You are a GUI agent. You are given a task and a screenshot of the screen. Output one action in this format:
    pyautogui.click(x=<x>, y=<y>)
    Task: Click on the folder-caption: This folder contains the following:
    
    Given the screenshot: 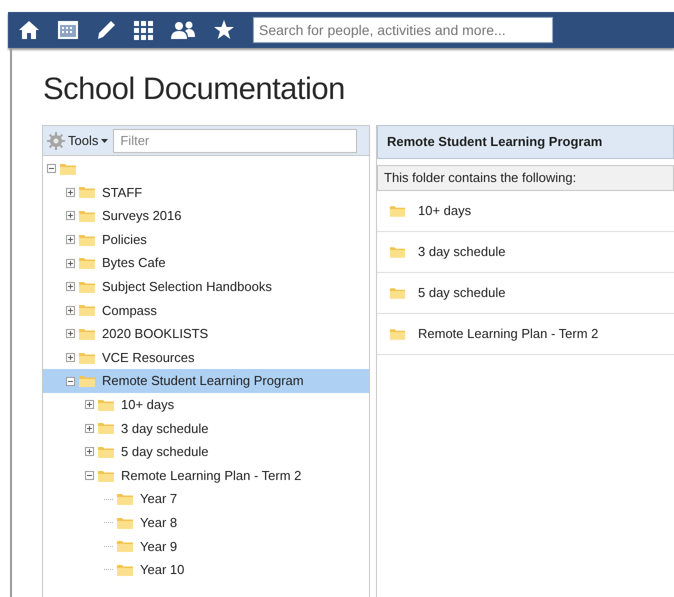 What is the action you would take?
    pyautogui.click(x=525, y=178)
    